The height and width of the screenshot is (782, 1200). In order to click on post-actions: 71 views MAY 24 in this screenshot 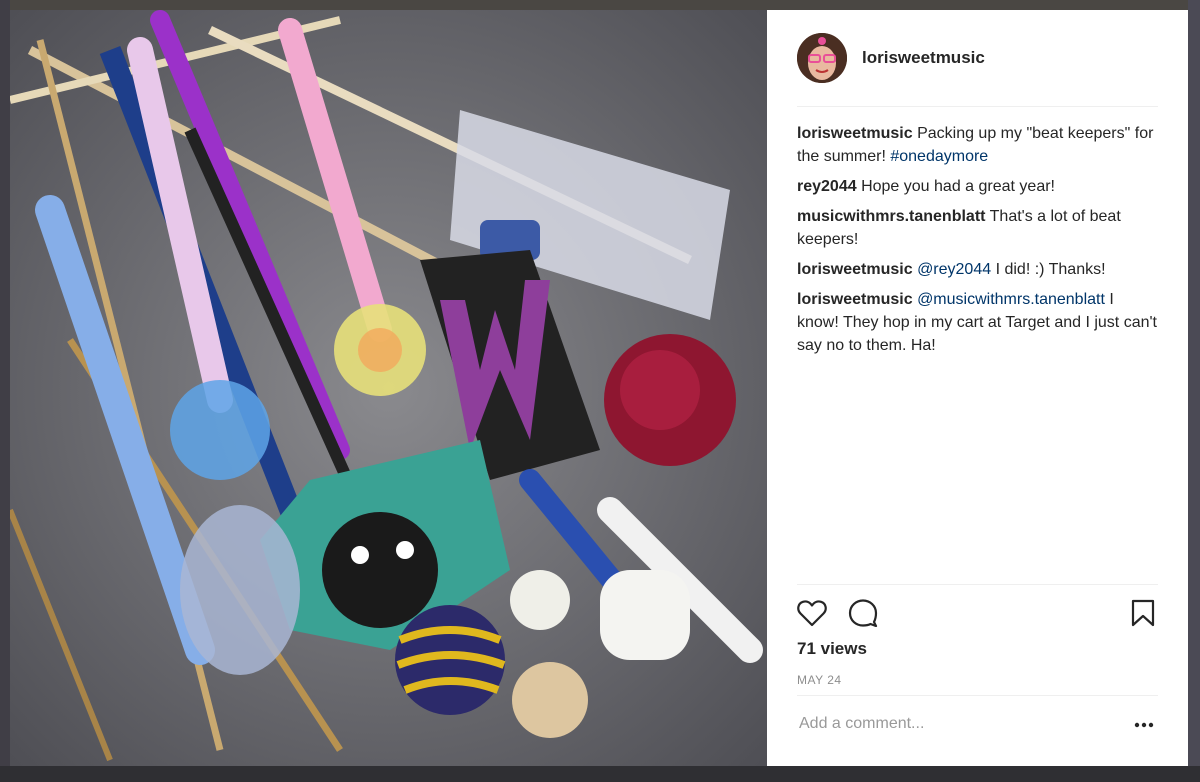, I will do `click(977, 674)`.